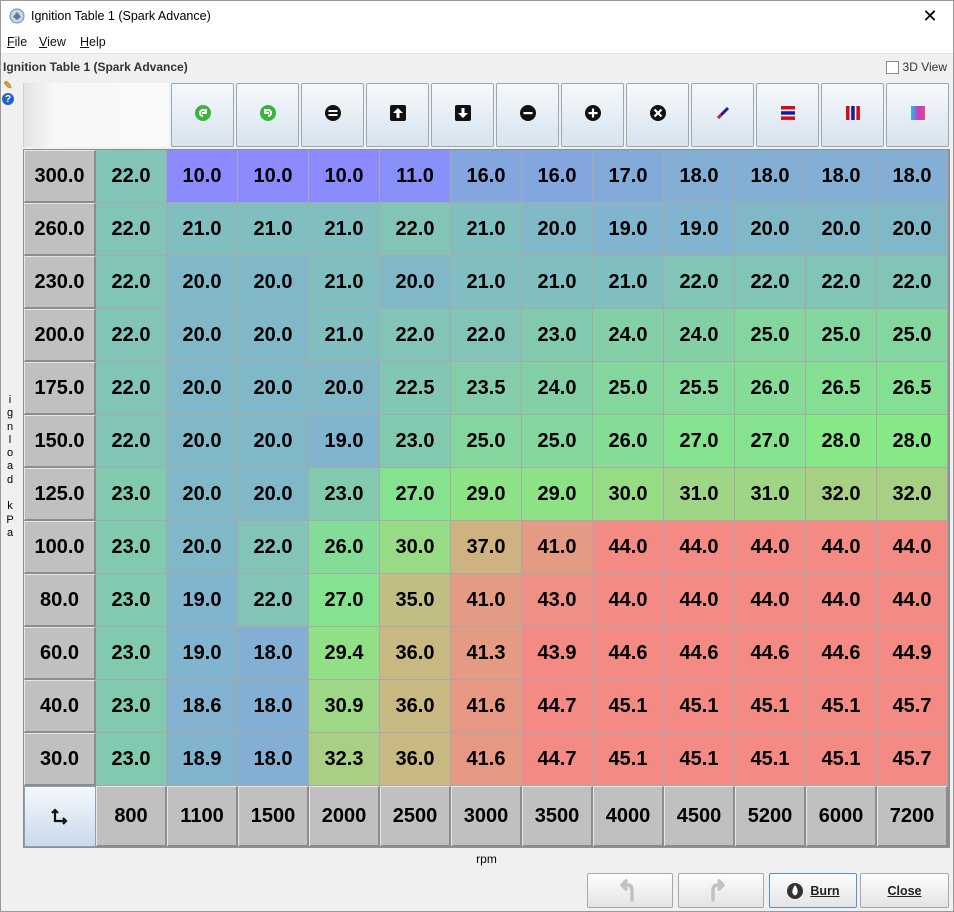 This screenshot has height=912, width=954. I want to click on y-axis-value: 100.0, so click(60, 547).